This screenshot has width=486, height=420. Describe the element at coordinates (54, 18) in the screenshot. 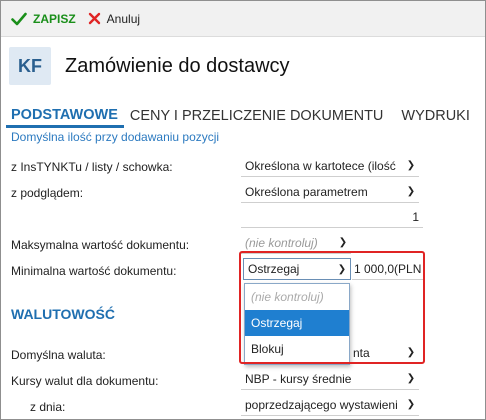

I see `save-label: ZAPISZ` at that location.